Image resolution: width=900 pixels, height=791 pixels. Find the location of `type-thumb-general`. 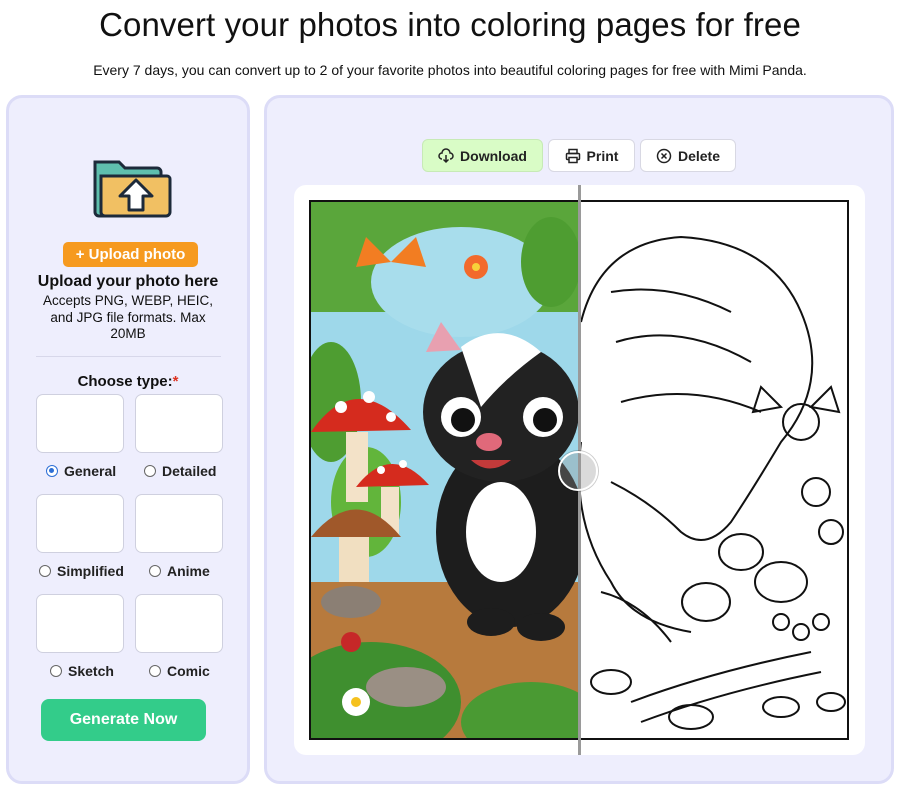

type-thumb-general is located at coordinates (80, 423).